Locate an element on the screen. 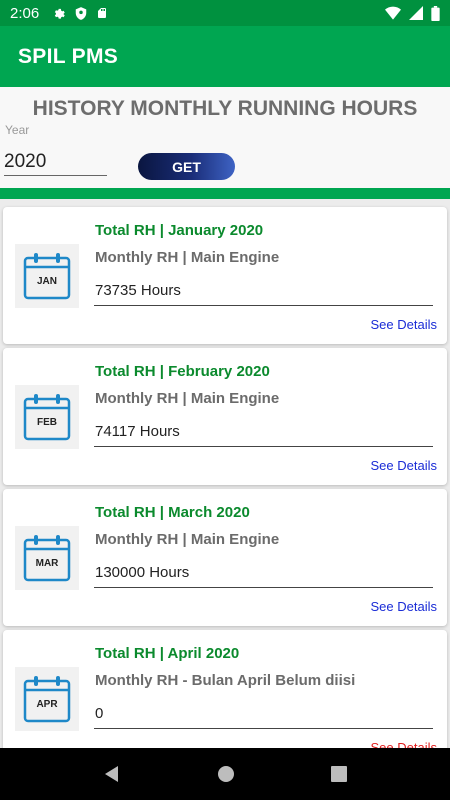 The image size is (450, 800). status-bar: 2:06 is located at coordinates (225, 13).